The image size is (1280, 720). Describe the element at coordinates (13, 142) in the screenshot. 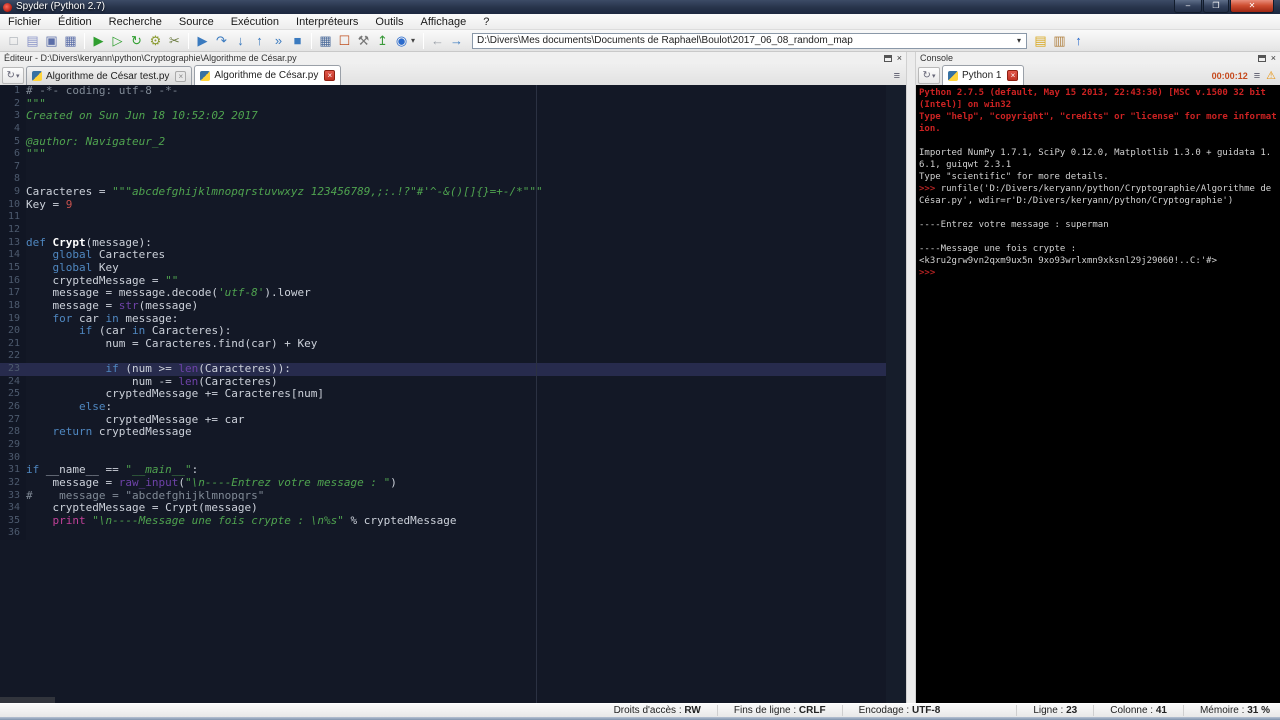

I see `line-number: 5` at that location.